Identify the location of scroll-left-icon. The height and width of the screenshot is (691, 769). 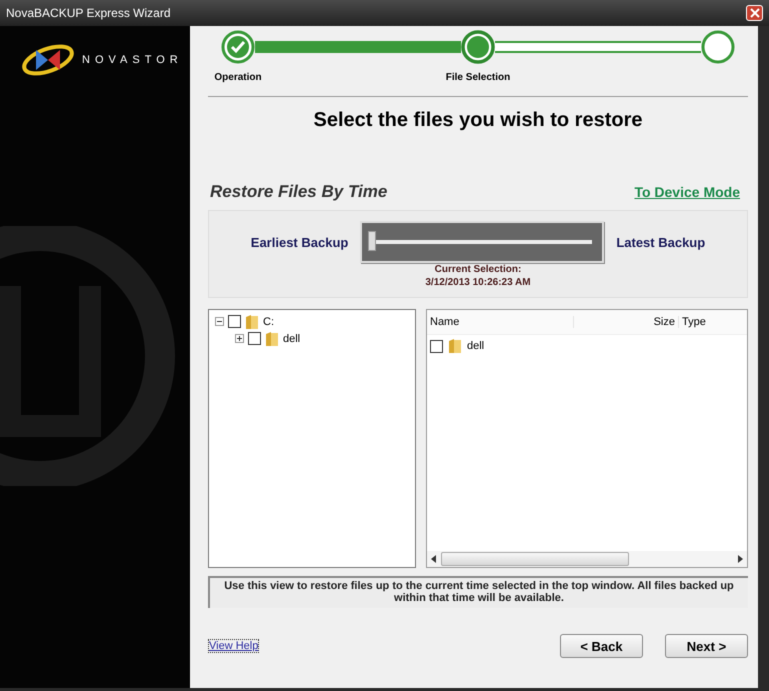
(434, 559).